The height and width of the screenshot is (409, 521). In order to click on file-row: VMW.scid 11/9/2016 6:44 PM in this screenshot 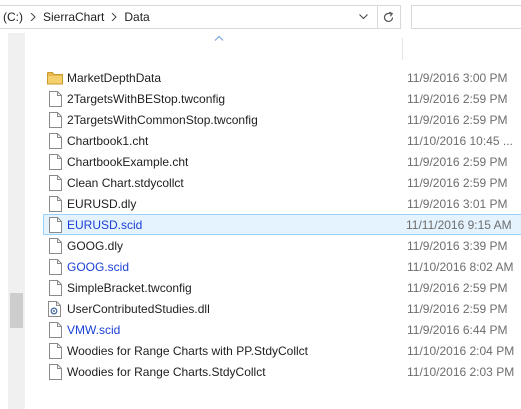, I will do `click(282, 329)`.